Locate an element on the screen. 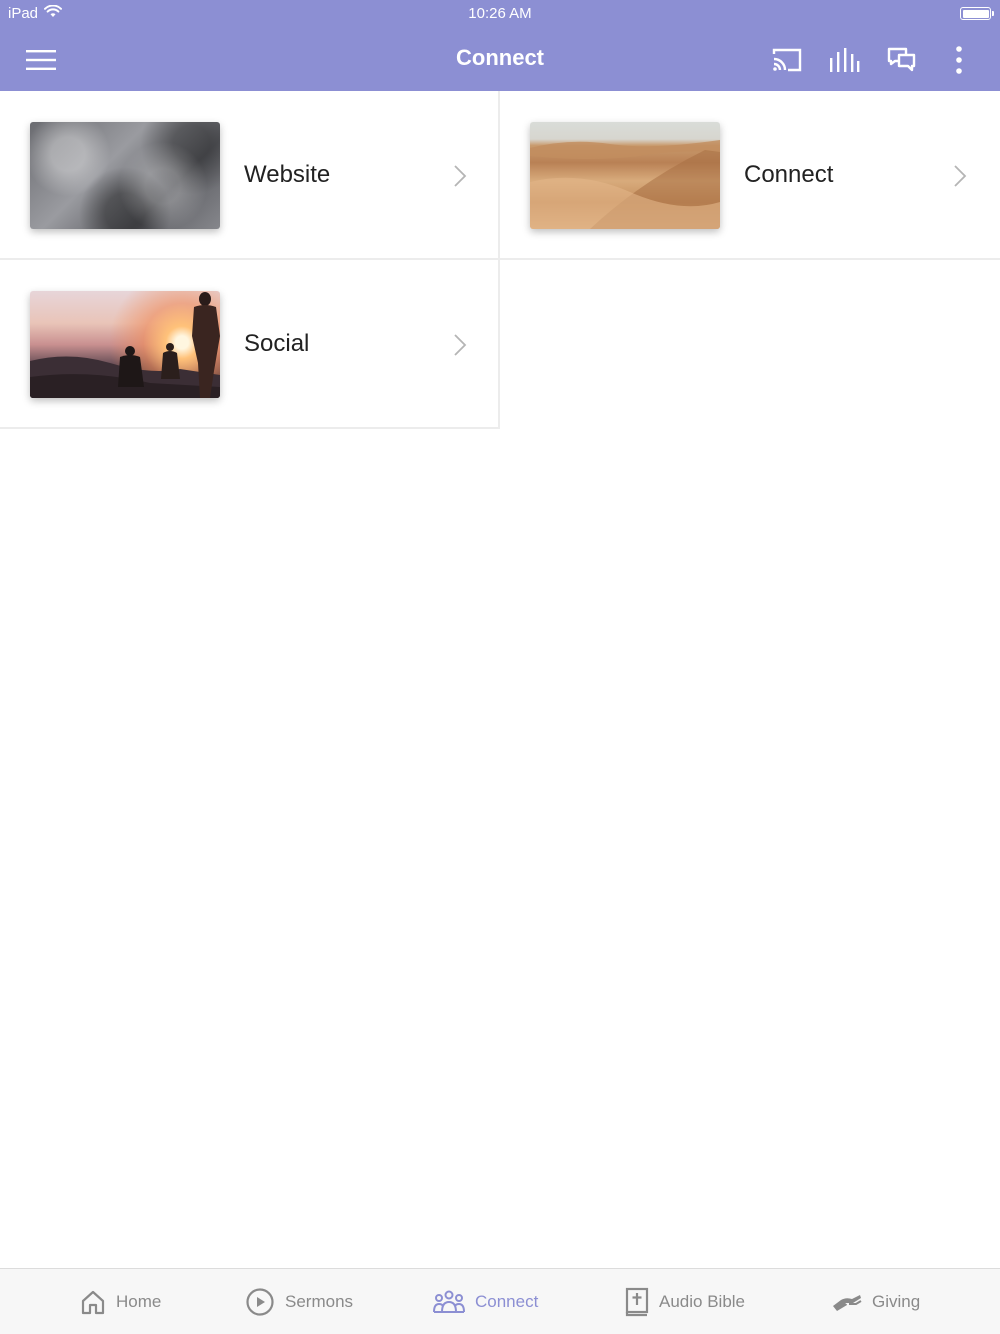 The image size is (1000, 1334). chat-icon is located at coordinates (901, 59).